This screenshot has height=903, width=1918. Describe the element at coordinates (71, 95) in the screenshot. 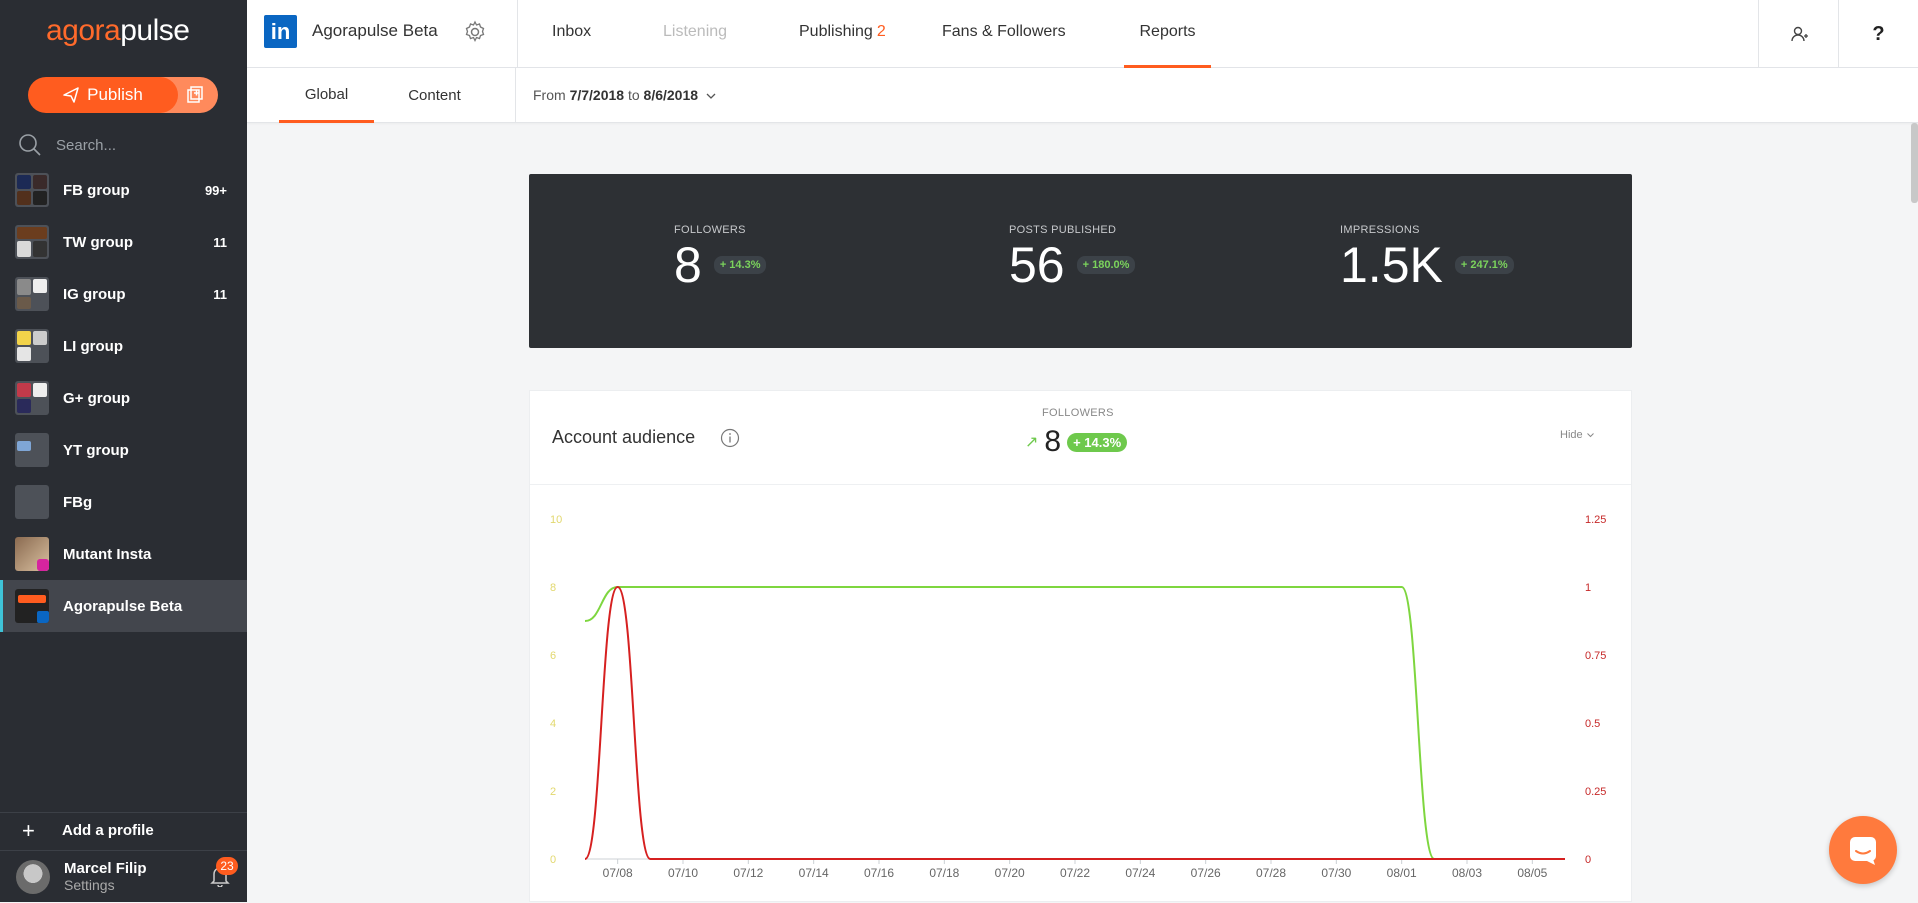

I see `send-icon` at that location.